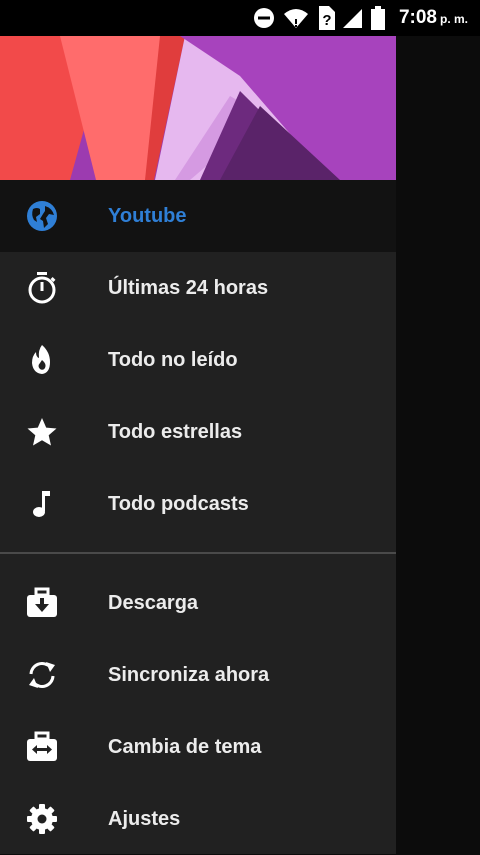  I want to click on menu-item-label: Todo no leído, so click(173, 359).